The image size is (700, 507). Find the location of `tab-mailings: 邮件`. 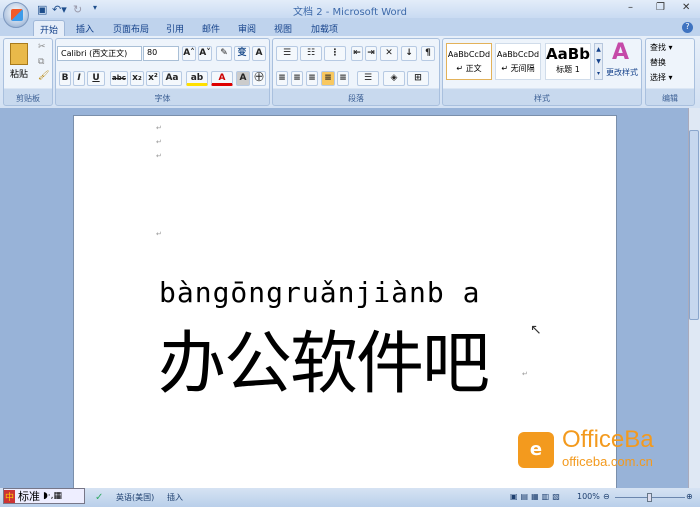

tab-mailings: 邮件 is located at coordinates (211, 28).